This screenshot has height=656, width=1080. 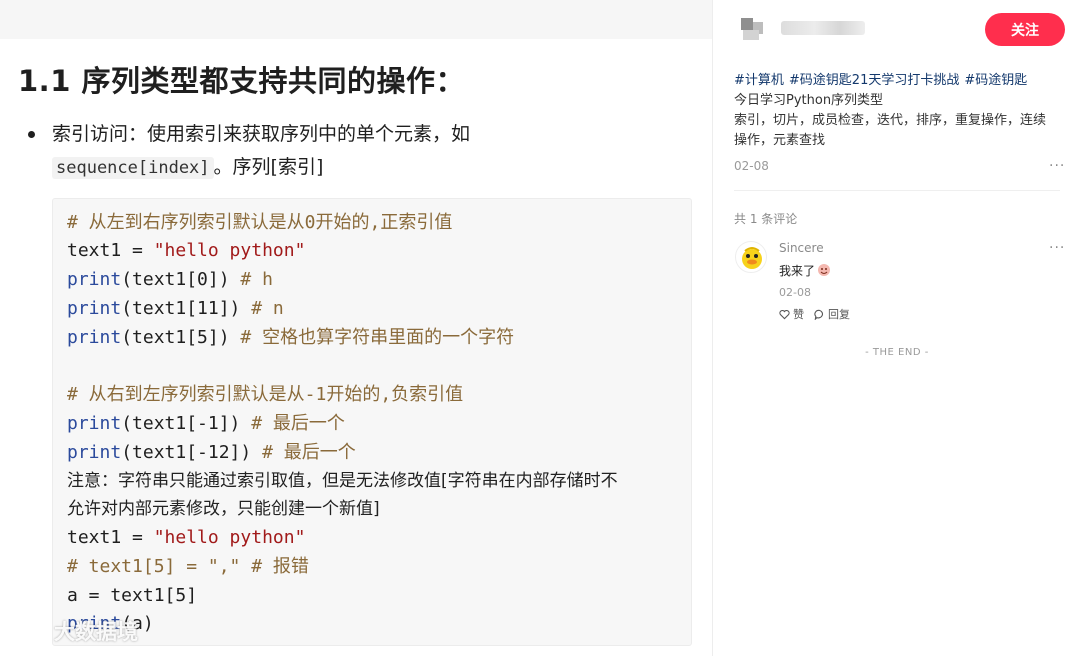 I want to click on code-line: # 从右到左序列索引默认是从-1开始的,负索引值, so click(x=265, y=394).